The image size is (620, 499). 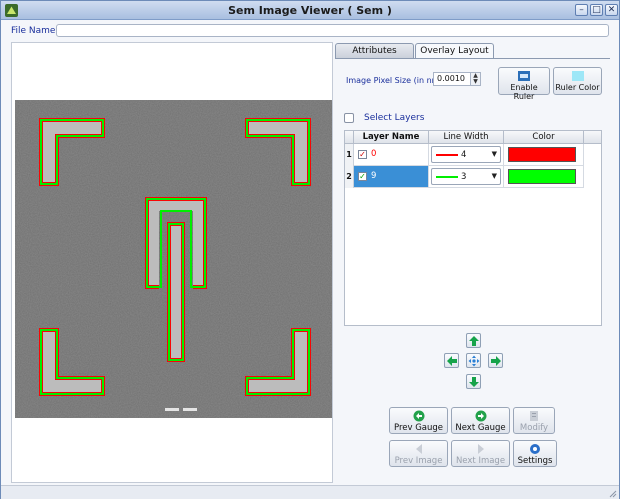 What do you see at coordinates (480, 428) in the screenshot?
I see `next-gauge-label: Next Gauge` at bounding box center [480, 428].